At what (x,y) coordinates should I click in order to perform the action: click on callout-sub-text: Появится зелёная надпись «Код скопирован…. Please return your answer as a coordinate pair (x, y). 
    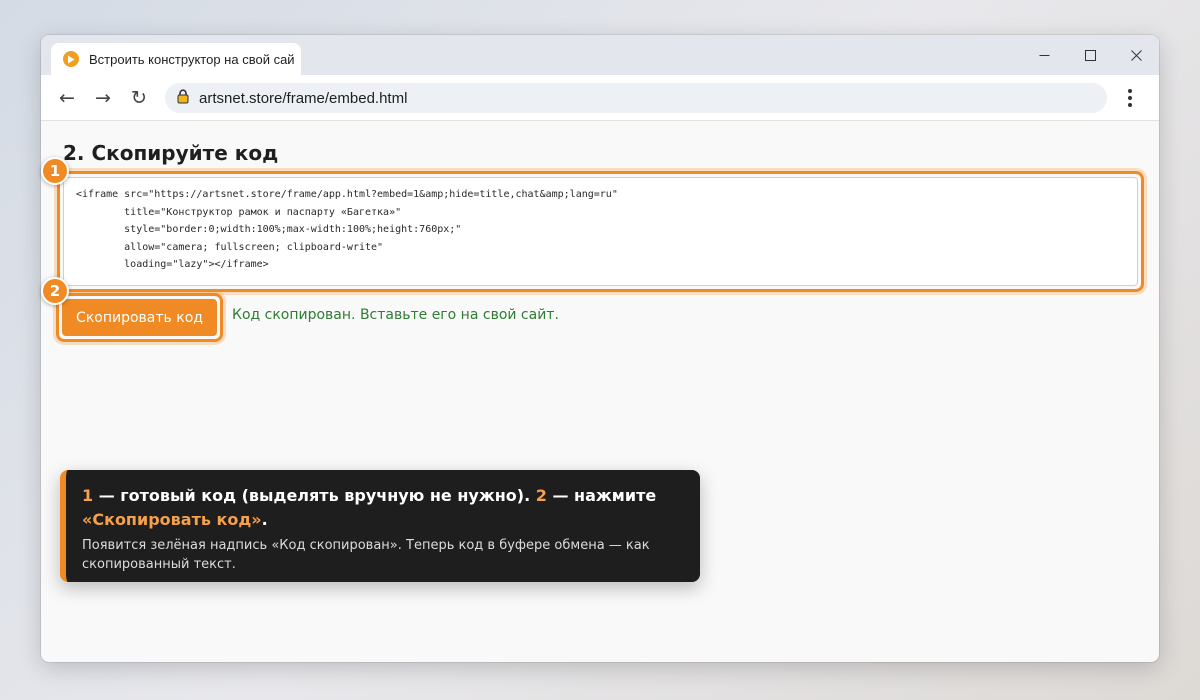
    Looking at the image, I should click on (366, 555).